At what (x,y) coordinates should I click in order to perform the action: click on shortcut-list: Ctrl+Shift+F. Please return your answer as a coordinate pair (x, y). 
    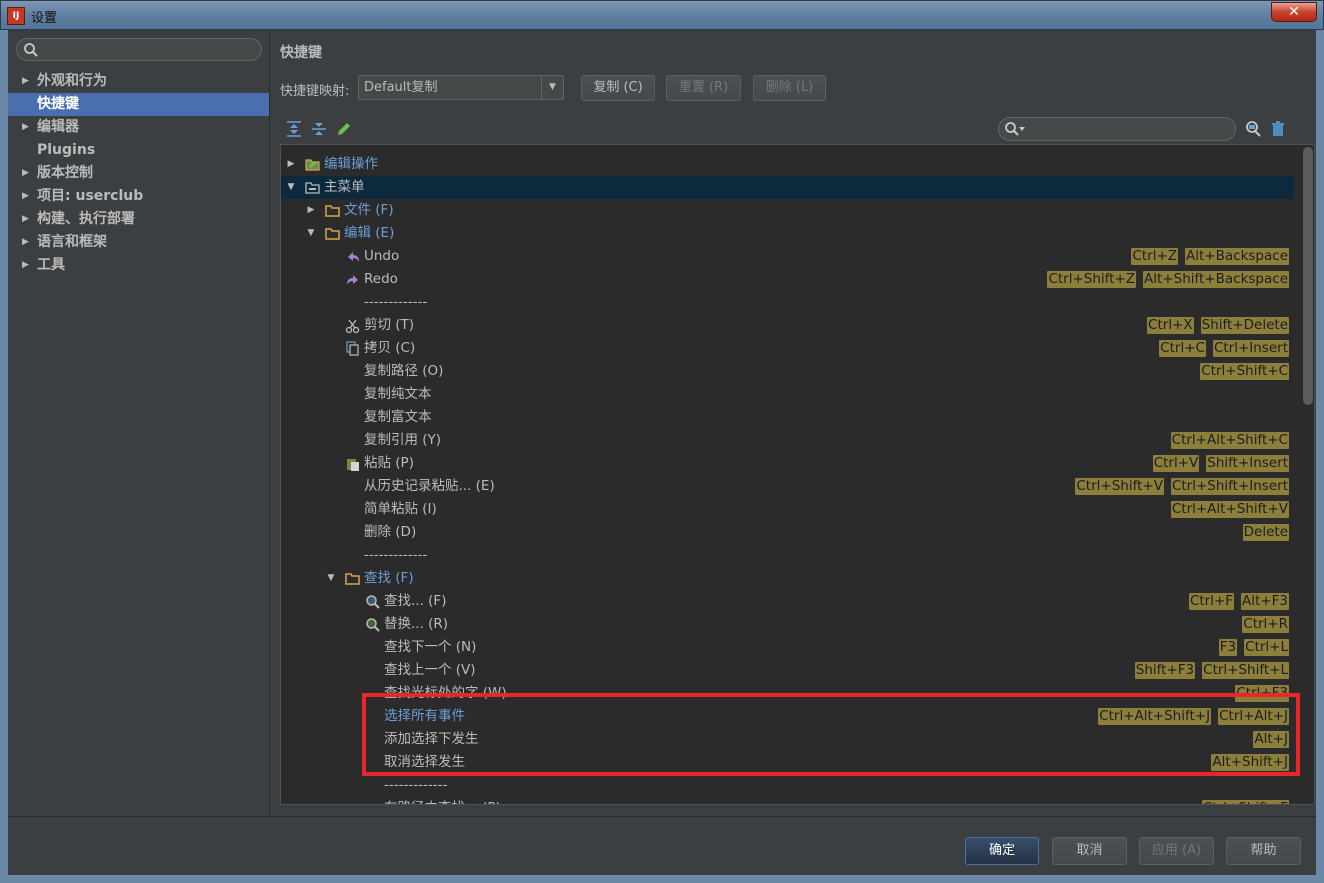
    Looking at the image, I should click on (1245, 802).